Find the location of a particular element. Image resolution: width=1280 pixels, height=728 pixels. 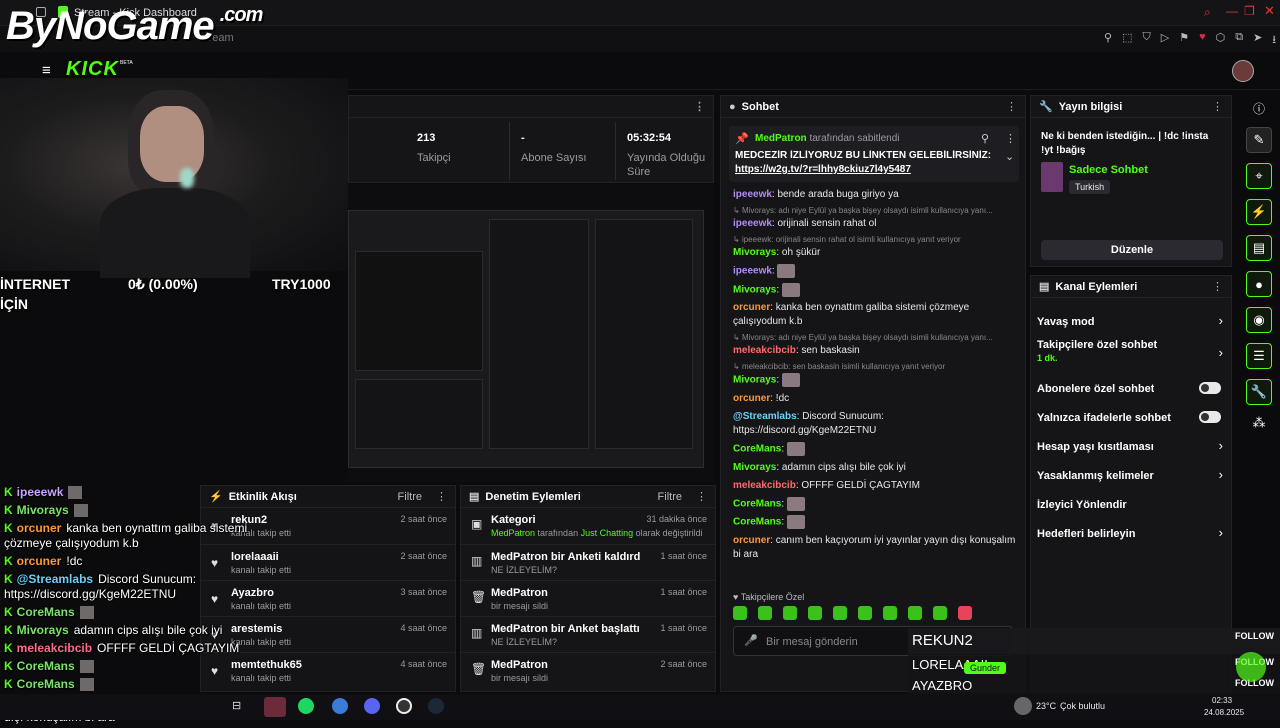

chat-message: Mivorays: oh şükür is located at coordinates (876, 253).